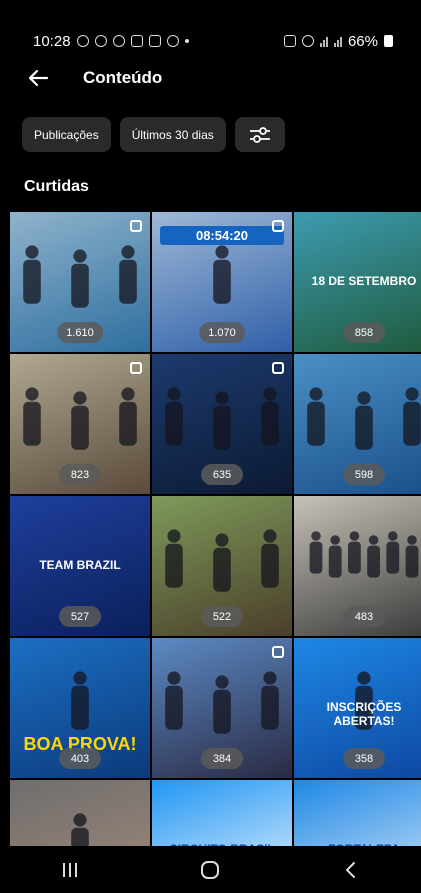 This screenshot has width=421, height=893. Describe the element at coordinates (364, 758) in the screenshot. I see `likes-count-badge: 358` at that location.